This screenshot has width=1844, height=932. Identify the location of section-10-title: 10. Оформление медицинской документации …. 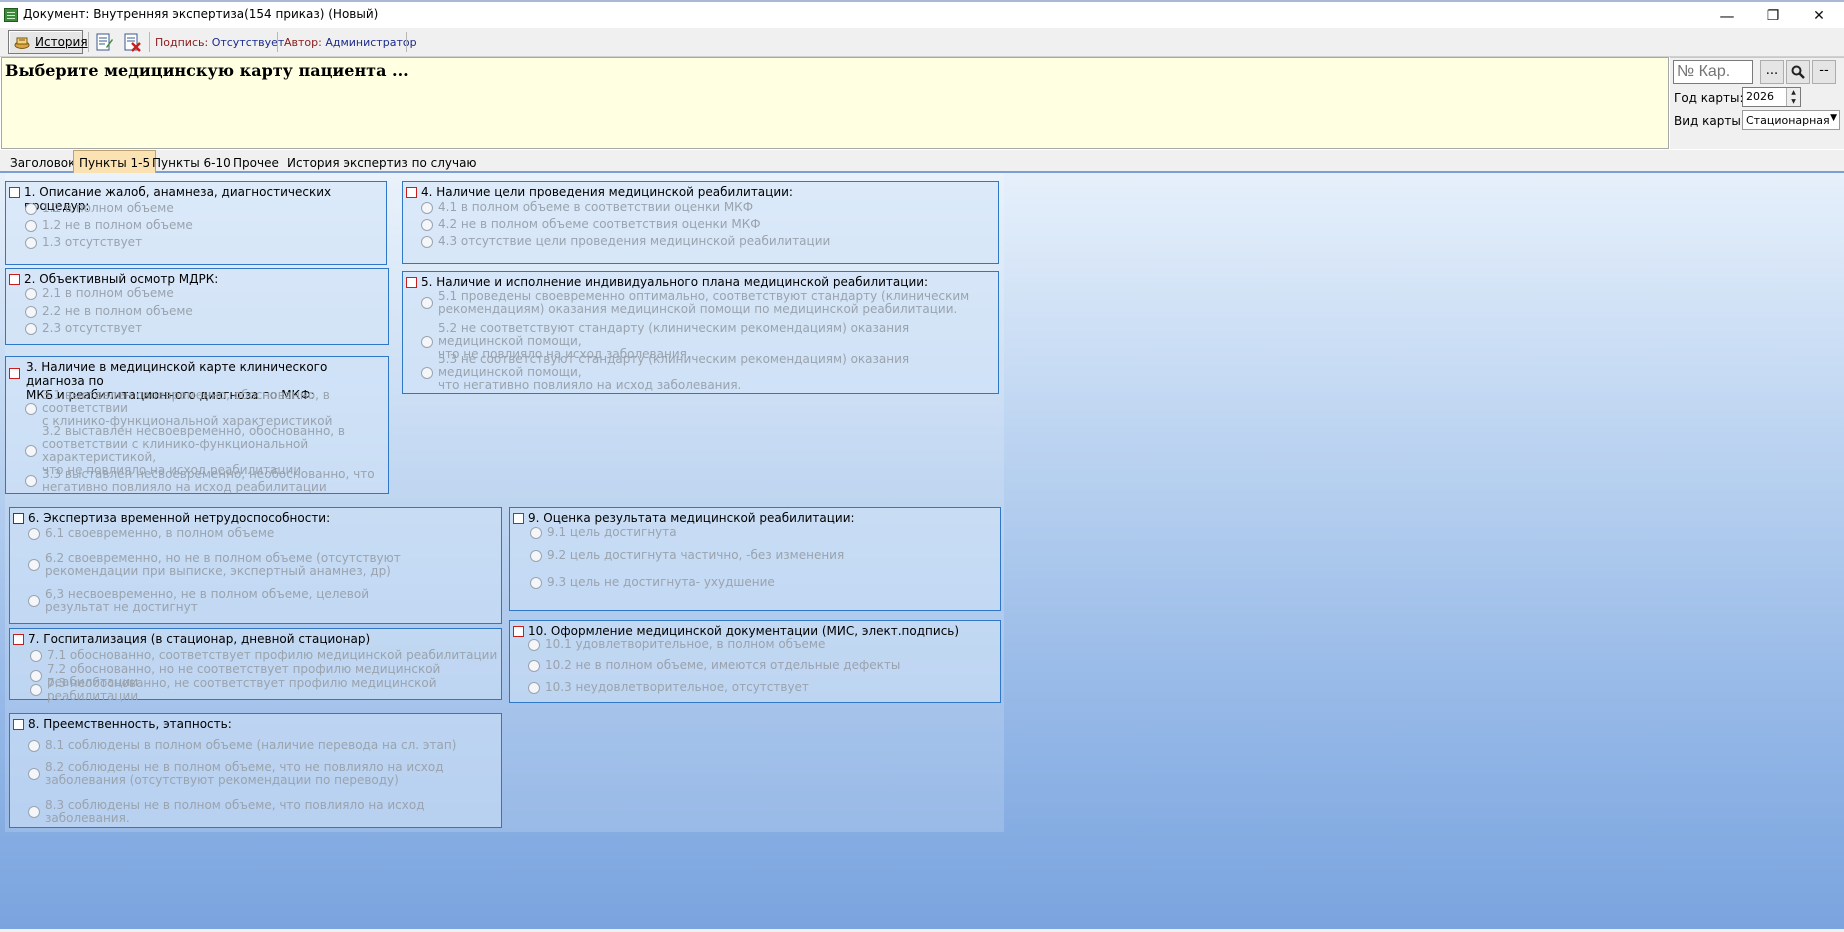
(744, 631).